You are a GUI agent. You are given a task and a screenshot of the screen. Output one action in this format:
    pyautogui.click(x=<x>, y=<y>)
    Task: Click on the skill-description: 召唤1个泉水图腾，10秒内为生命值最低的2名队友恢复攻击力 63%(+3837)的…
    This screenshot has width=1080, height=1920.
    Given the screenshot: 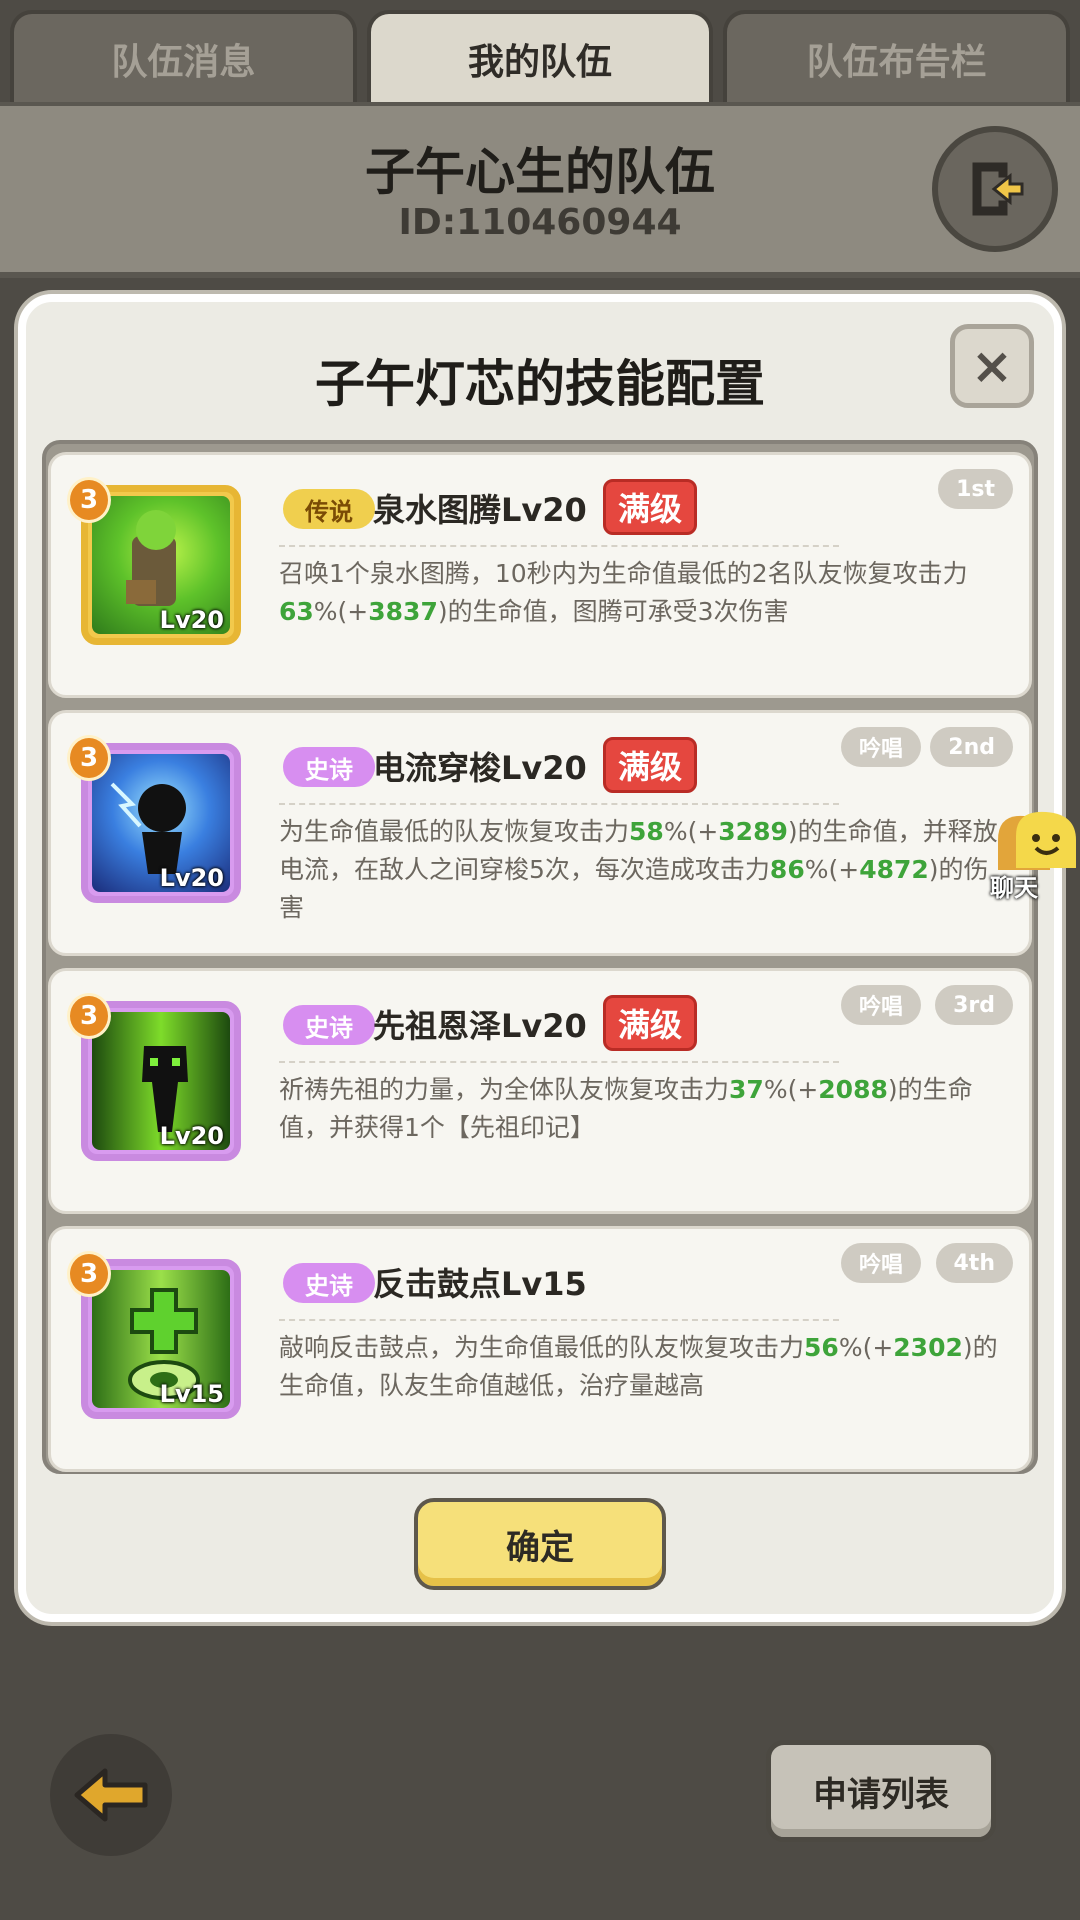 What is the action you would take?
    pyautogui.click(x=639, y=593)
    